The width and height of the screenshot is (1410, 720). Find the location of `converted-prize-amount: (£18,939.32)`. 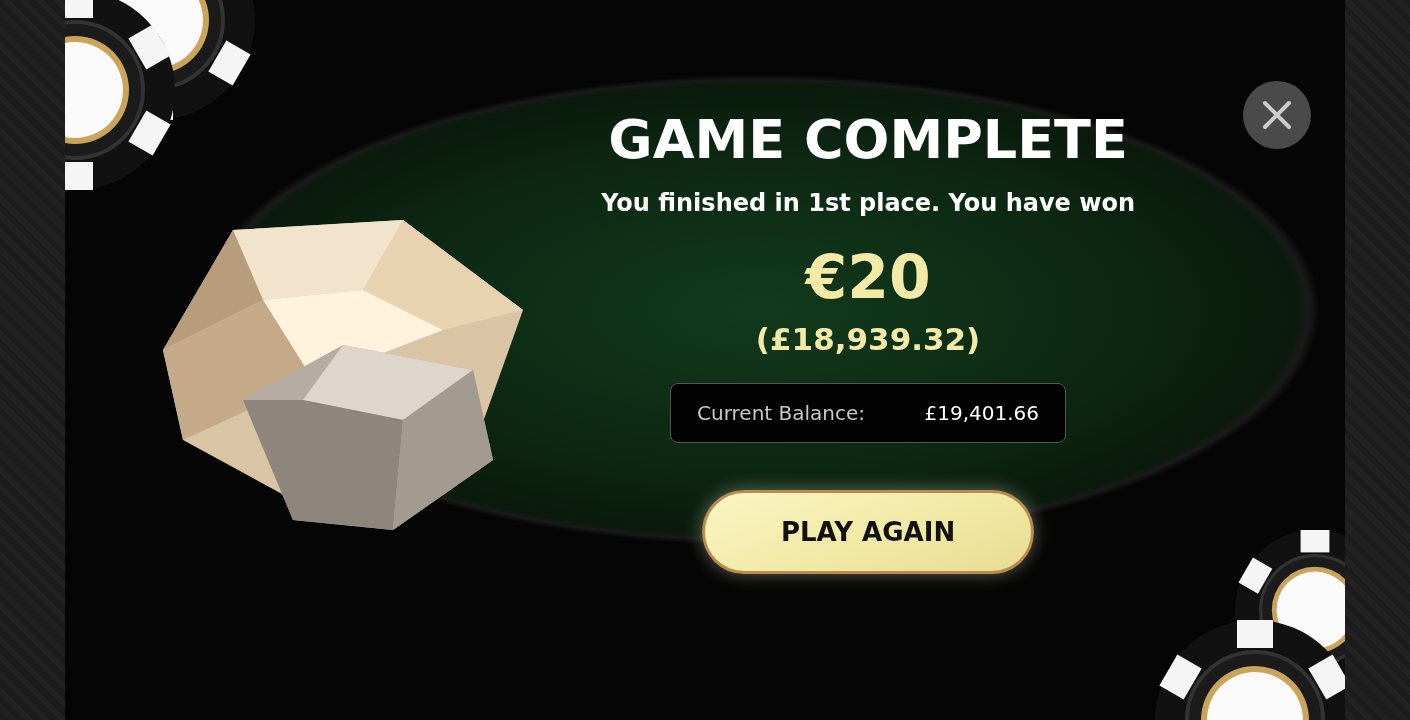

converted-prize-amount: (£18,939.32) is located at coordinates (868, 339).